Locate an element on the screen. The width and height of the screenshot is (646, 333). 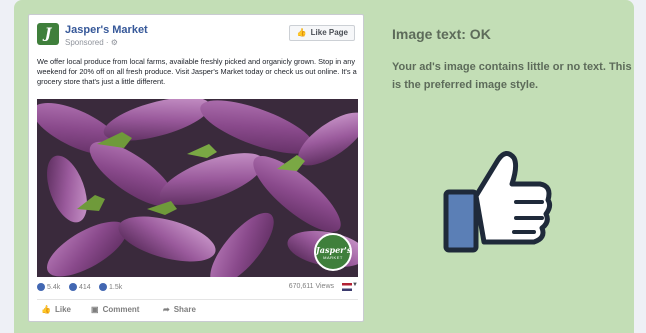
share-label: Share is located at coordinates (184, 309).